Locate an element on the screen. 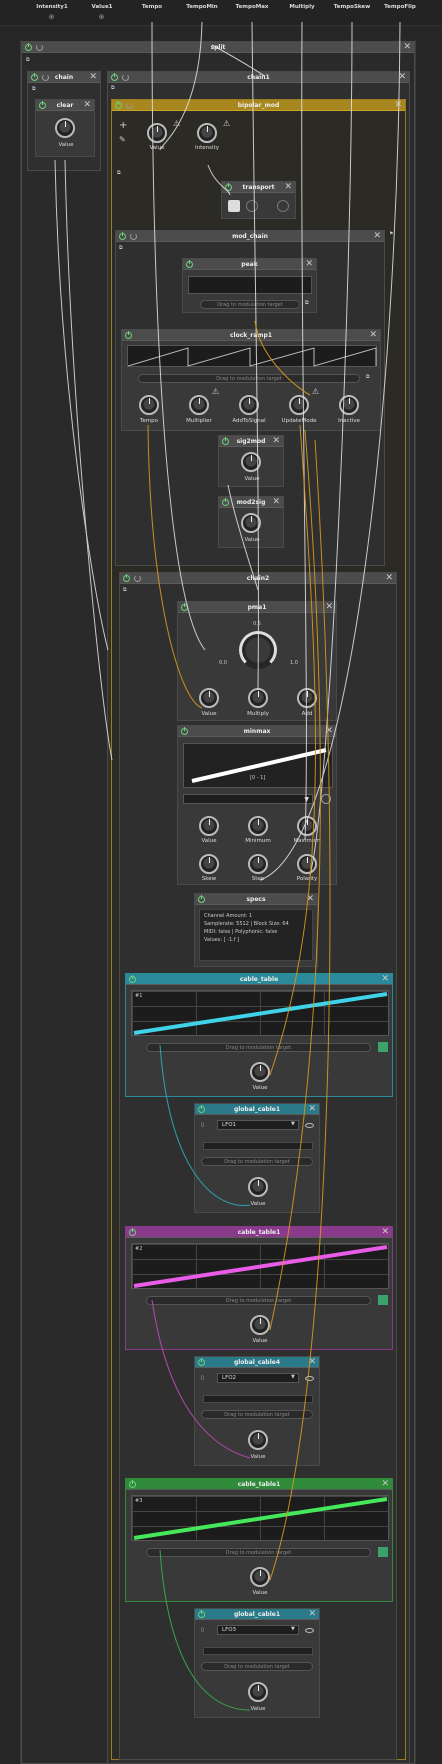 Image resolution: width=442 pixels, height=1764 pixels. clock-ramp-multiplier-knob is located at coordinates (199, 405).